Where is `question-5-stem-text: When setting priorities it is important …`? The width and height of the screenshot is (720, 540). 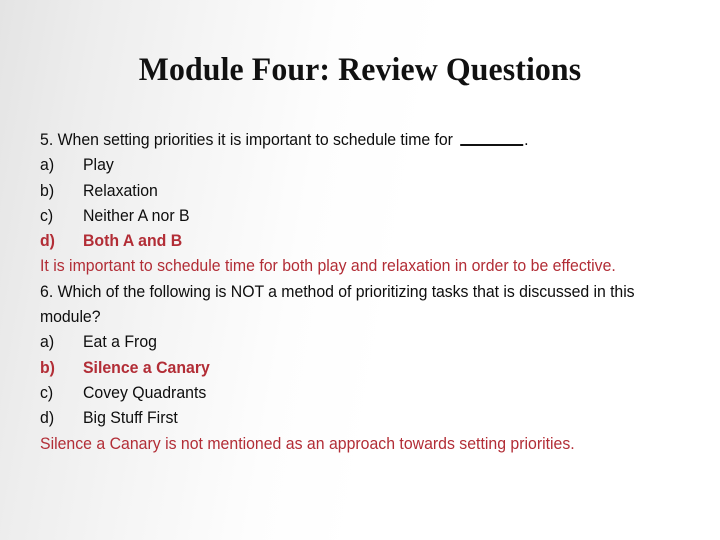
question-5-stem-text: When setting priorities it is important … is located at coordinates (257, 139).